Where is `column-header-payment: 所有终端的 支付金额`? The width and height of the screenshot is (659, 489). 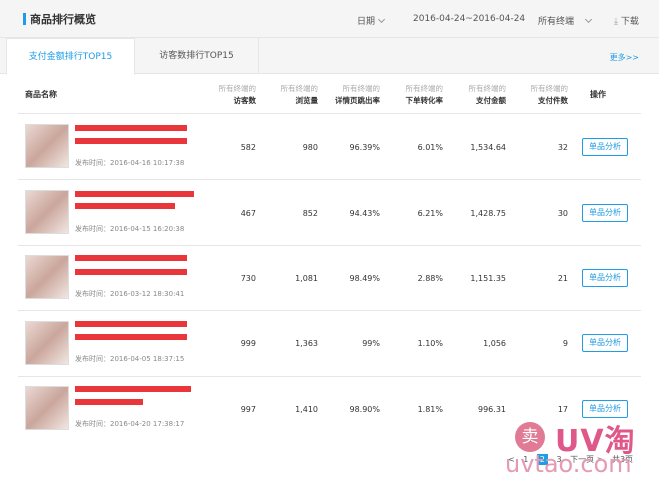 column-header-payment: 所有终端的 支付金额 is located at coordinates (472, 95).